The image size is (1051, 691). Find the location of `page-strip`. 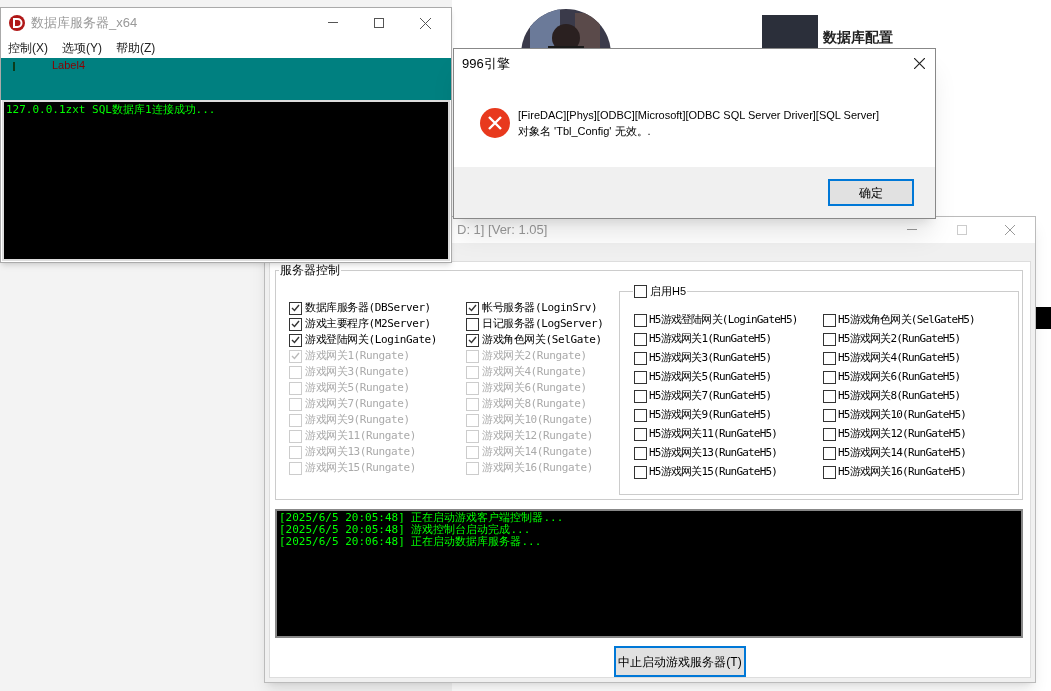

page-strip is located at coordinates (1043, 318).